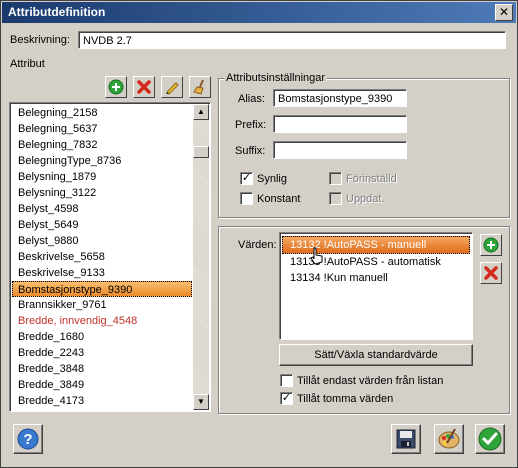 This screenshot has width=518, height=468. I want to click on values-label: Värden:, so click(257, 245).